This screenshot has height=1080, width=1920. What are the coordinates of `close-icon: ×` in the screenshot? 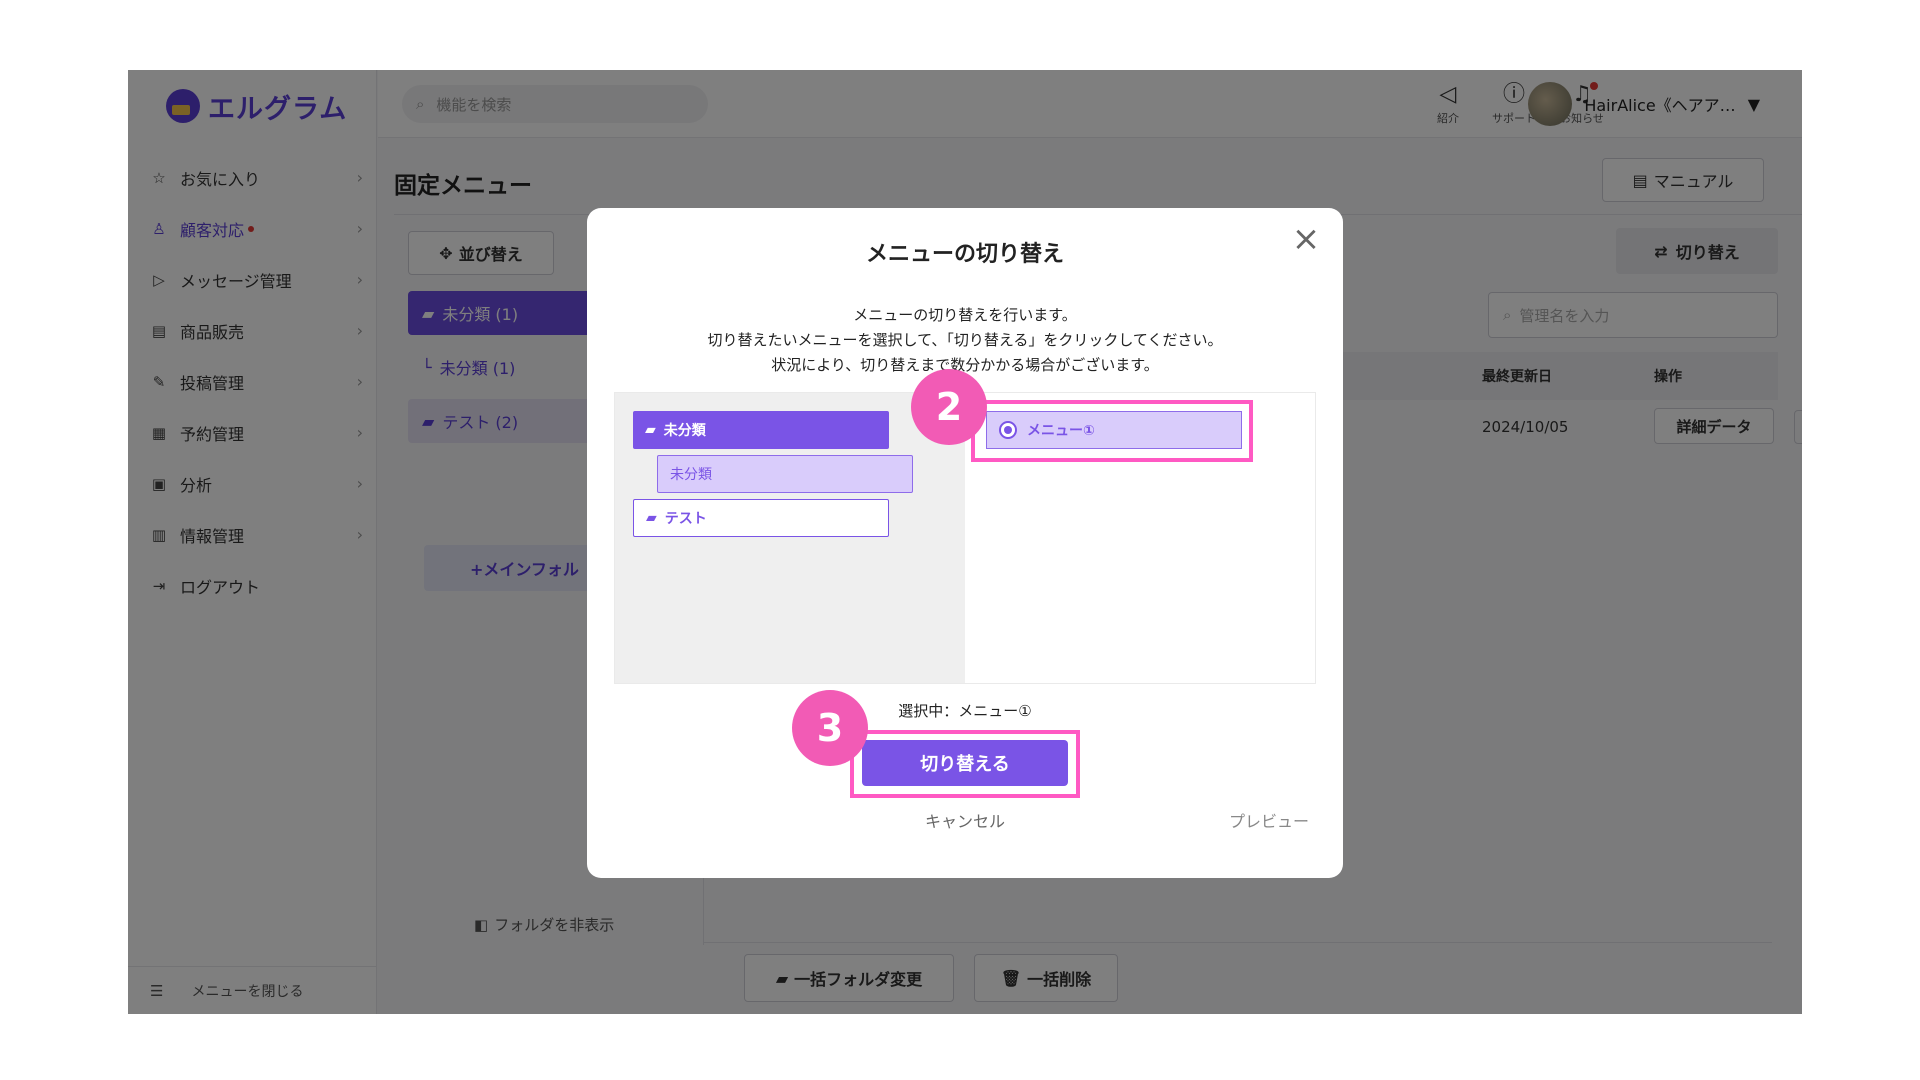 It's located at (1306, 240).